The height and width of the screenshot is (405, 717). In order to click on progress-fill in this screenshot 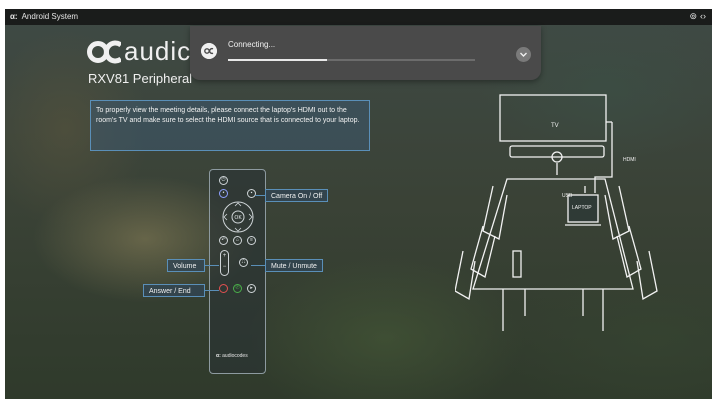, I will do `click(277, 60)`.